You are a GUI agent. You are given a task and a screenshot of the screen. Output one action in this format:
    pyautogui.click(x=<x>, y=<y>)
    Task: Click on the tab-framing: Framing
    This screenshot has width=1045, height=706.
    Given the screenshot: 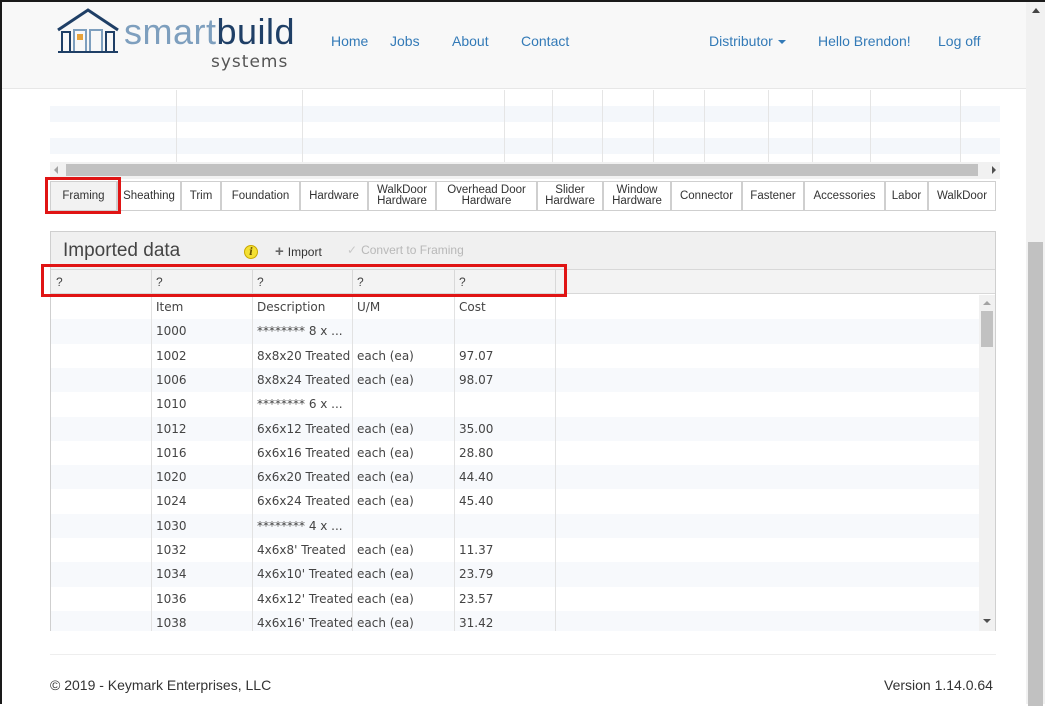 What is the action you would take?
    pyautogui.click(x=83, y=196)
    